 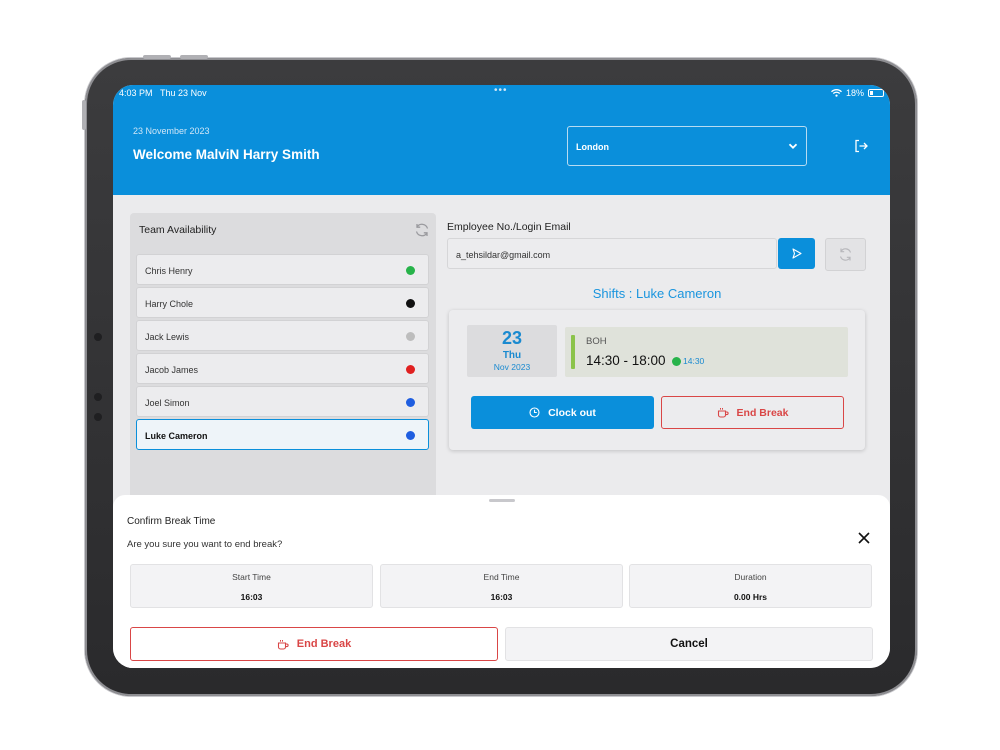 What do you see at coordinates (509, 227) in the screenshot?
I see `employee-field-label: Employee No./Login Email` at bounding box center [509, 227].